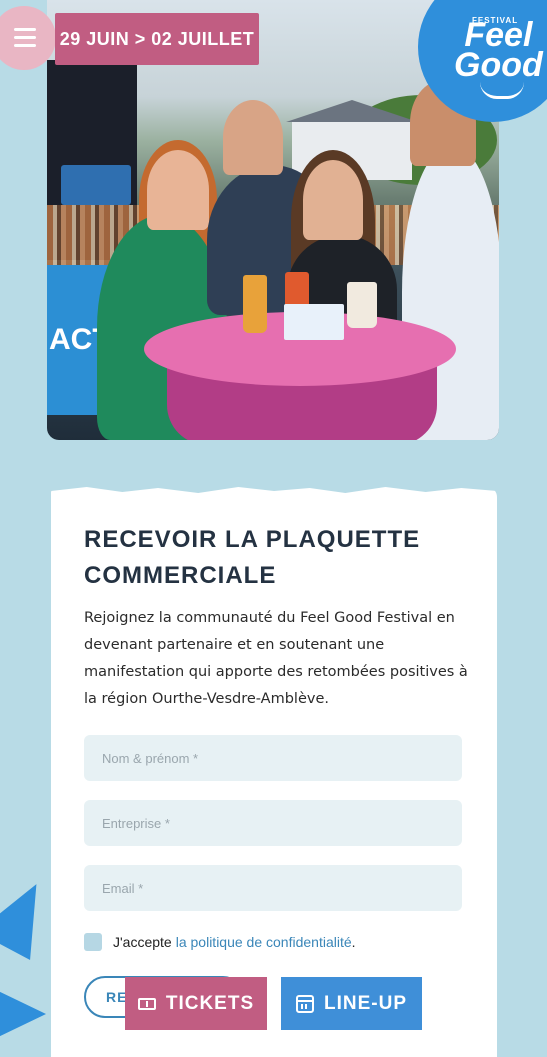 This screenshot has height=1057, width=547. I want to click on ticket-icon, so click(146, 1003).